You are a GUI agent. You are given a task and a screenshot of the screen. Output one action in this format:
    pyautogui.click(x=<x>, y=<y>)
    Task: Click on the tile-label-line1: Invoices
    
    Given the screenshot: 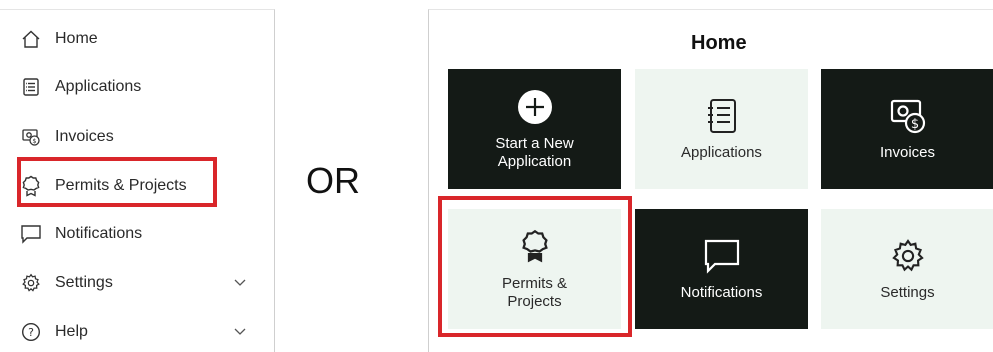 What is the action you would take?
    pyautogui.click(x=907, y=152)
    